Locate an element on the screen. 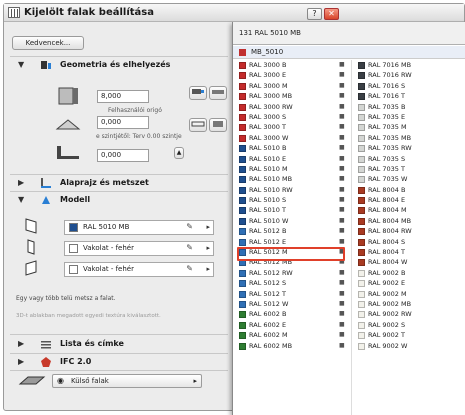 The height and width of the screenshot is (415, 465). current-selection: MB_5010 is located at coordinates (349, 52).